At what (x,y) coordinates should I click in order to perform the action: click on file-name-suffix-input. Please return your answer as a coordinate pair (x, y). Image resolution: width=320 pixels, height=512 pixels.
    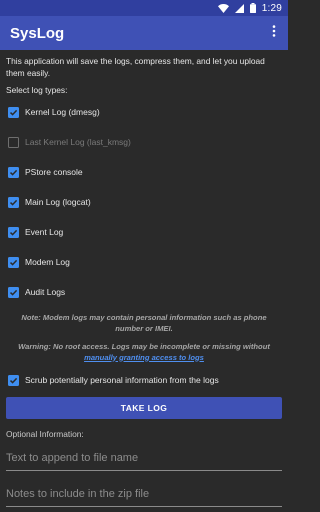
    Looking at the image, I should click on (144, 458).